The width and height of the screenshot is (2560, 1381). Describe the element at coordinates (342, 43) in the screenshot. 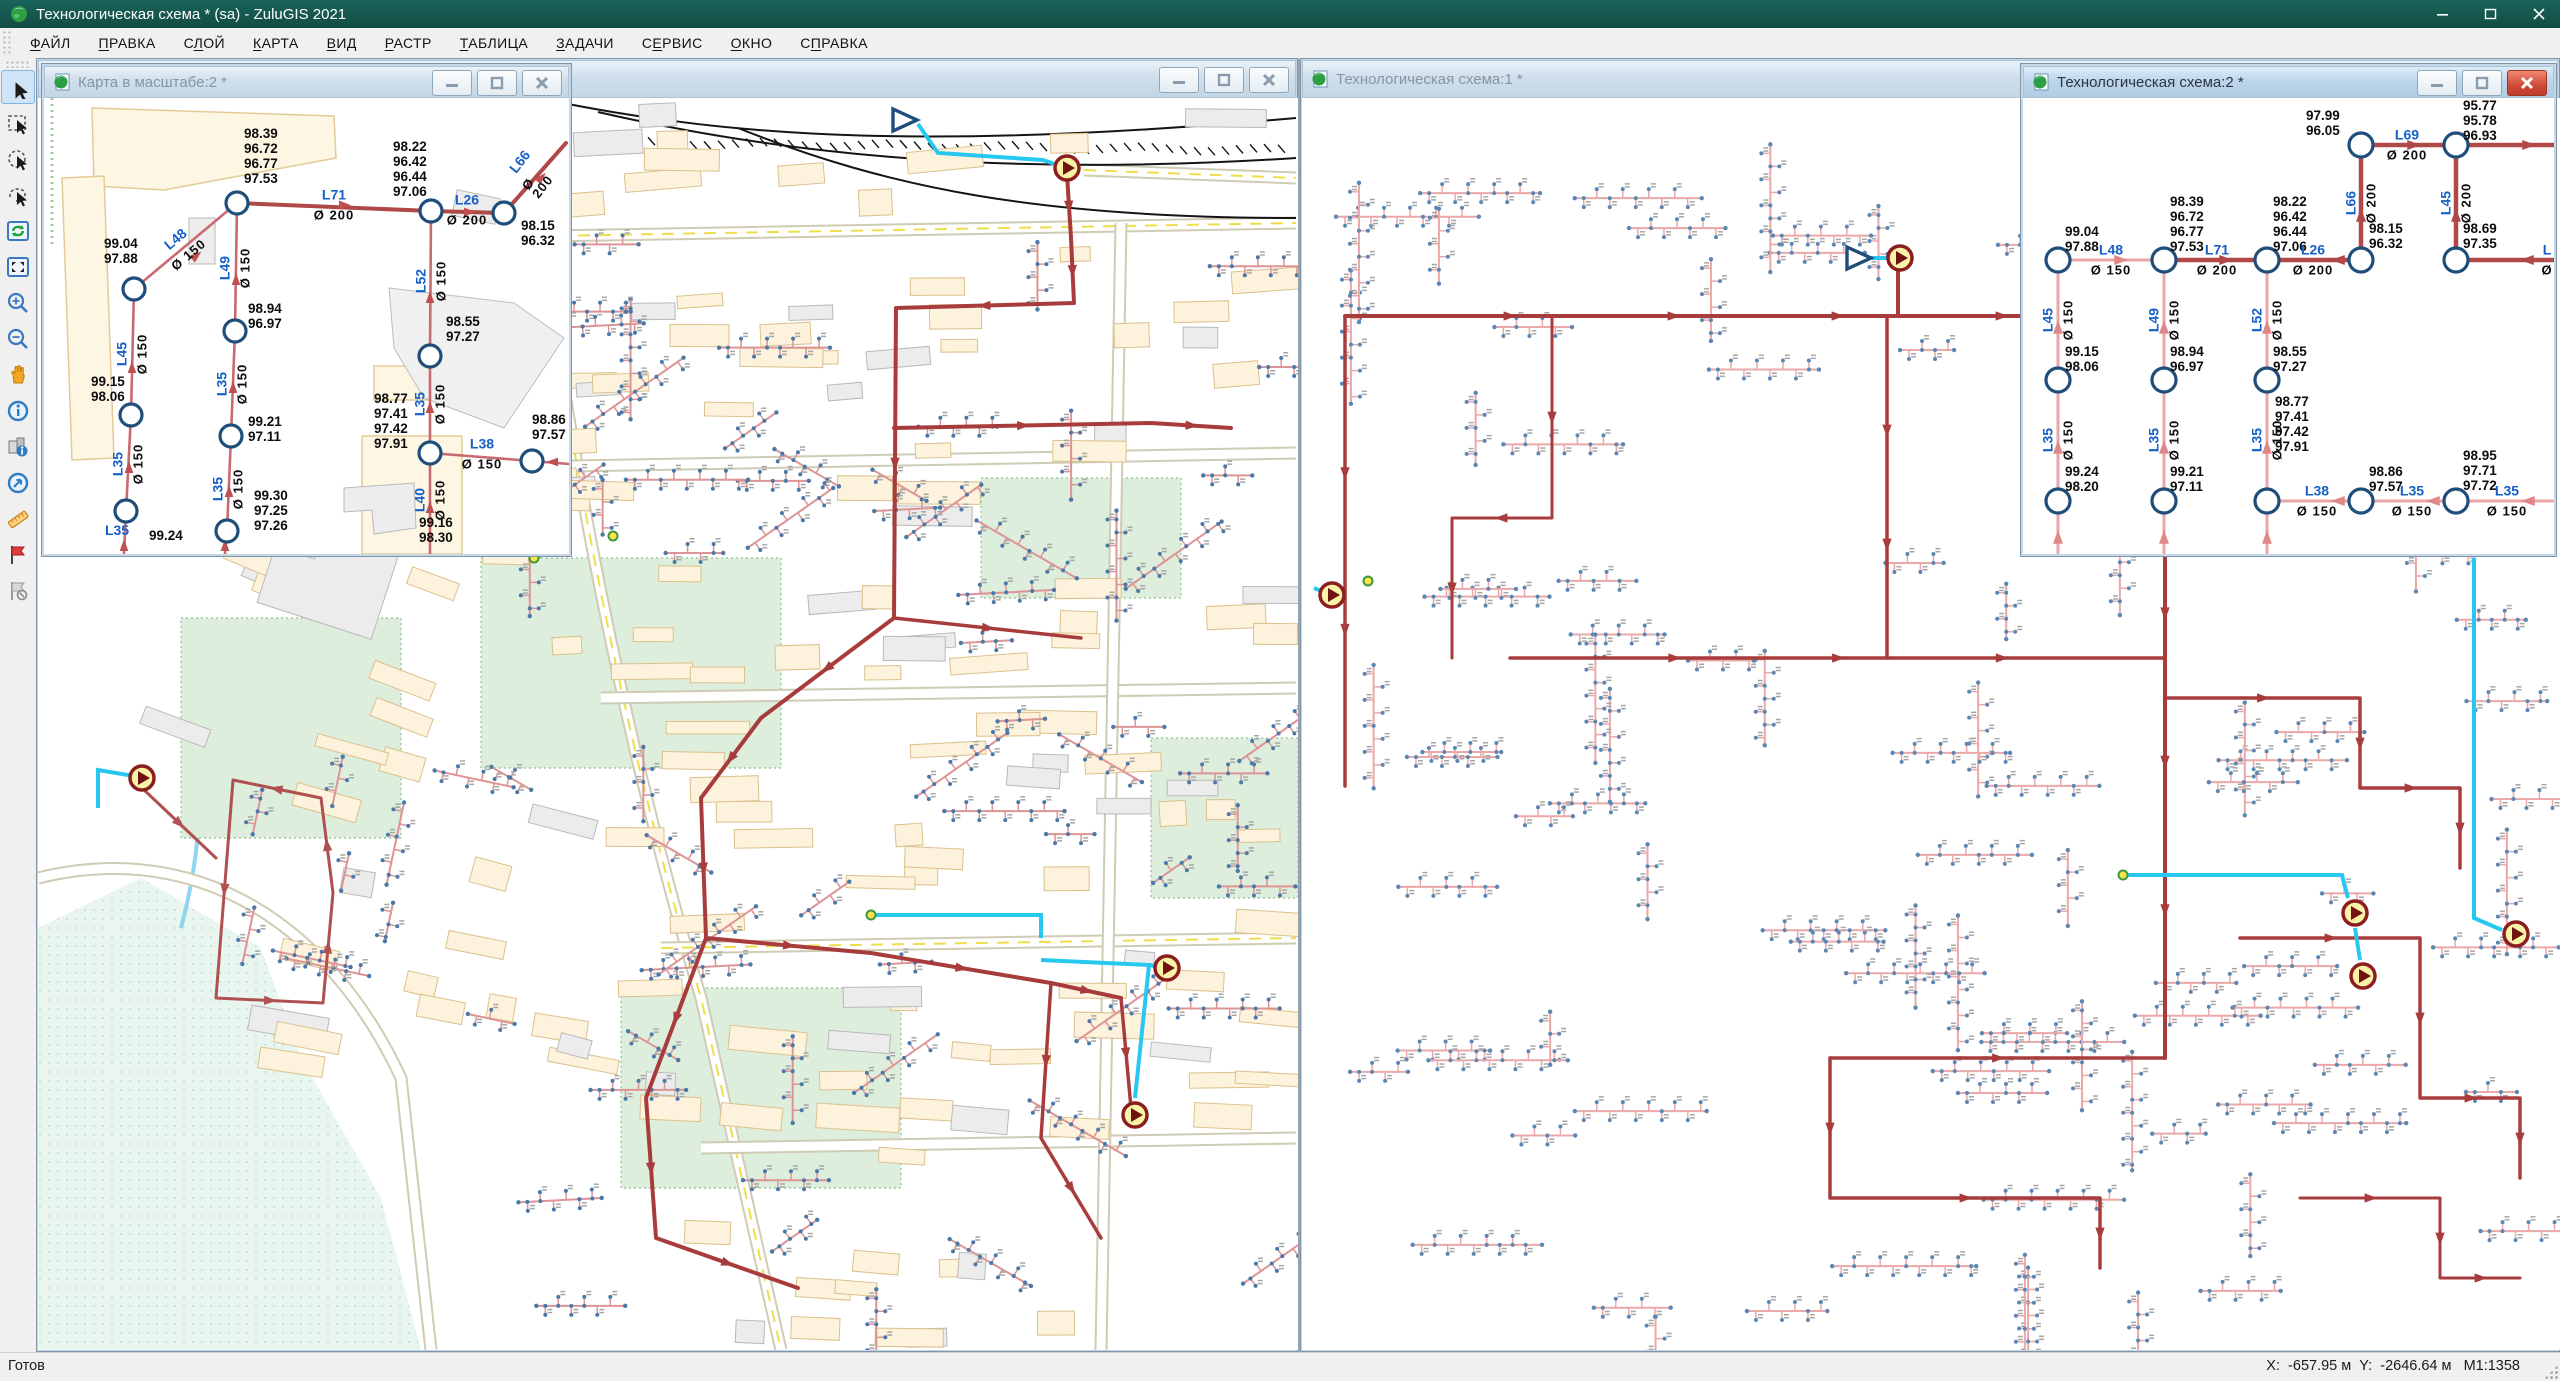

I see `menu-item-5: ВИД` at that location.